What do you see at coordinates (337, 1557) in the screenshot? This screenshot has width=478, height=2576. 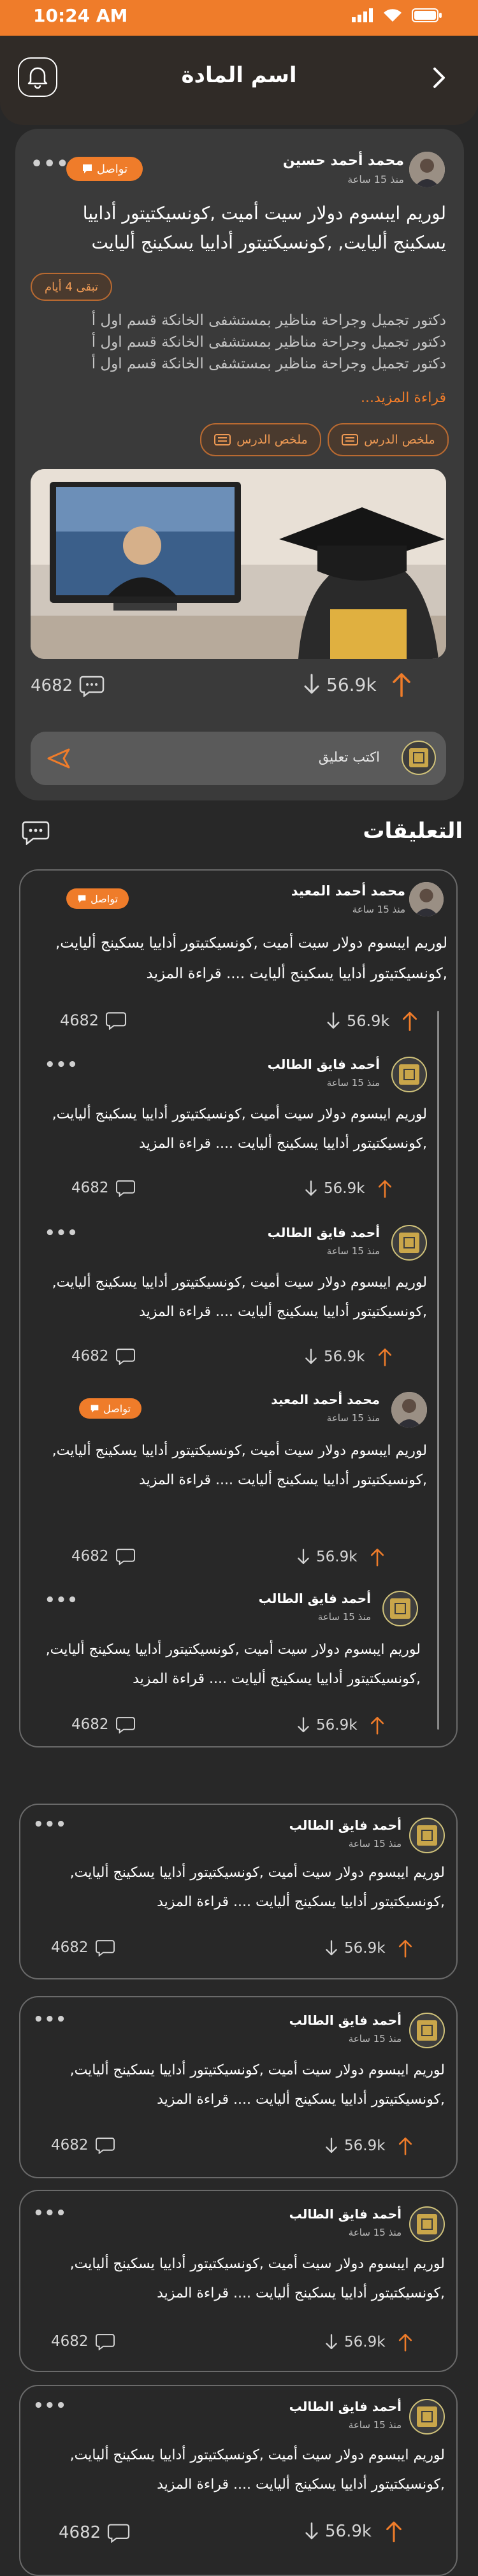 I see `reply-votes-count: 56.9k` at bounding box center [337, 1557].